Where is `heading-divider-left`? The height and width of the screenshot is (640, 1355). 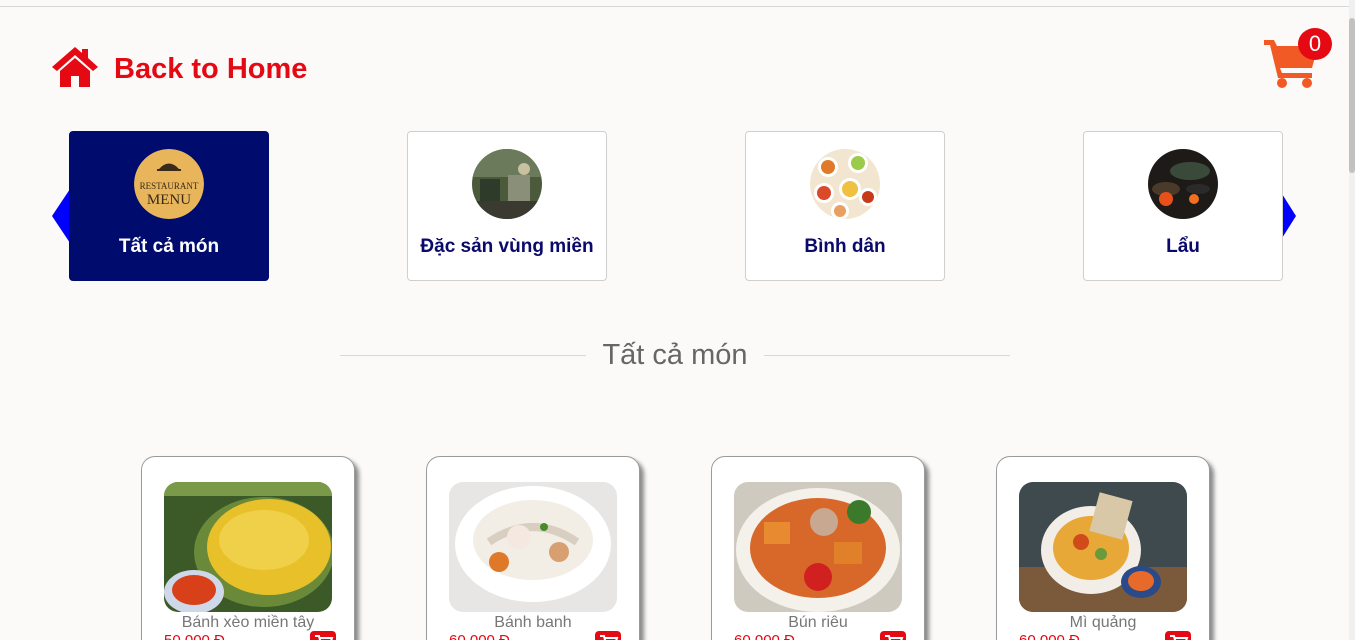 heading-divider-left is located at coordinates (463, 355).